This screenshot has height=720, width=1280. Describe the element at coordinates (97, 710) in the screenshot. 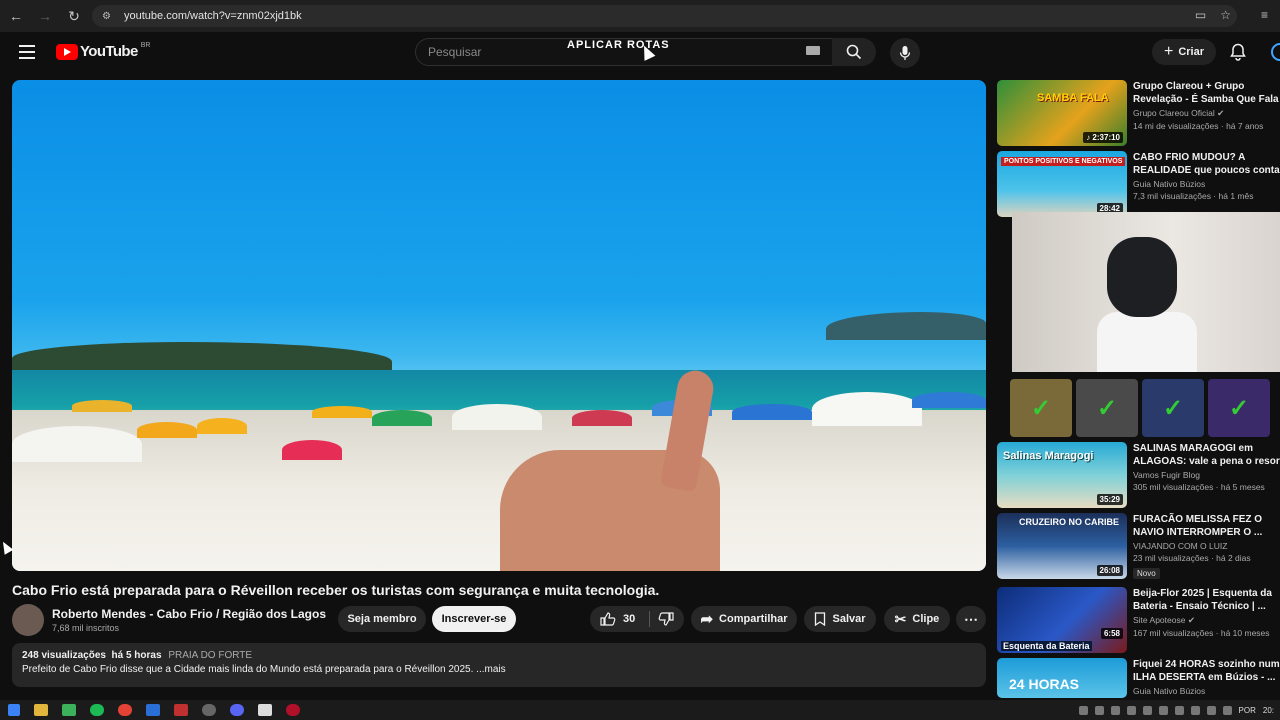

I see `spotify-icon` at that location.